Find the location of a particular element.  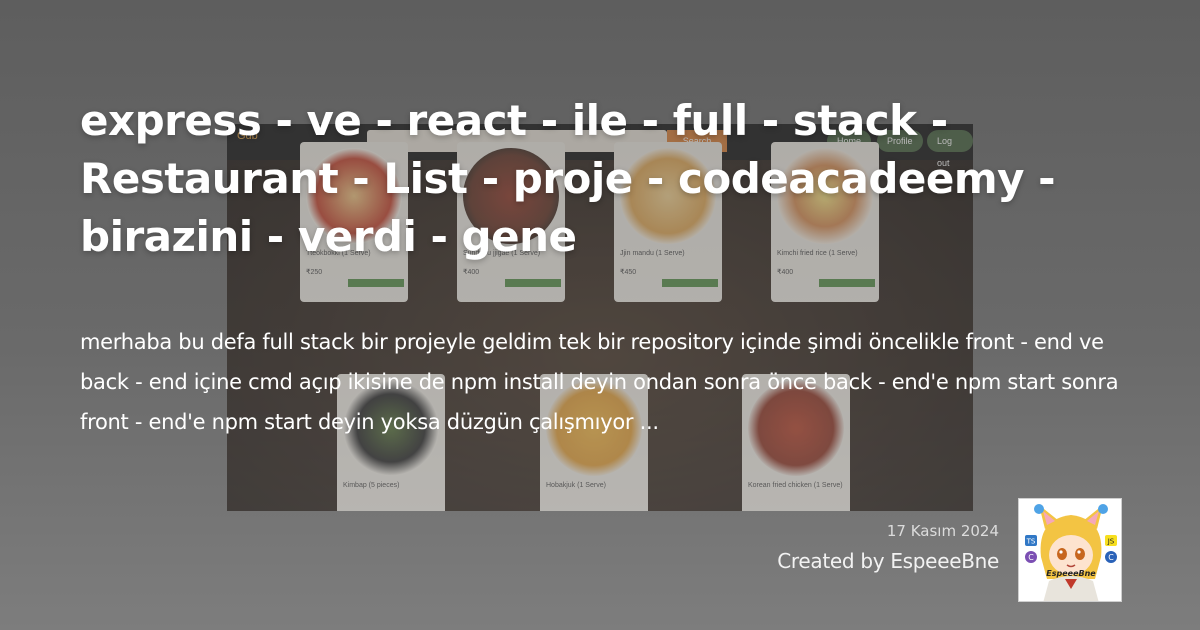

svg-text: JS is located at coordinates (1111, 542).